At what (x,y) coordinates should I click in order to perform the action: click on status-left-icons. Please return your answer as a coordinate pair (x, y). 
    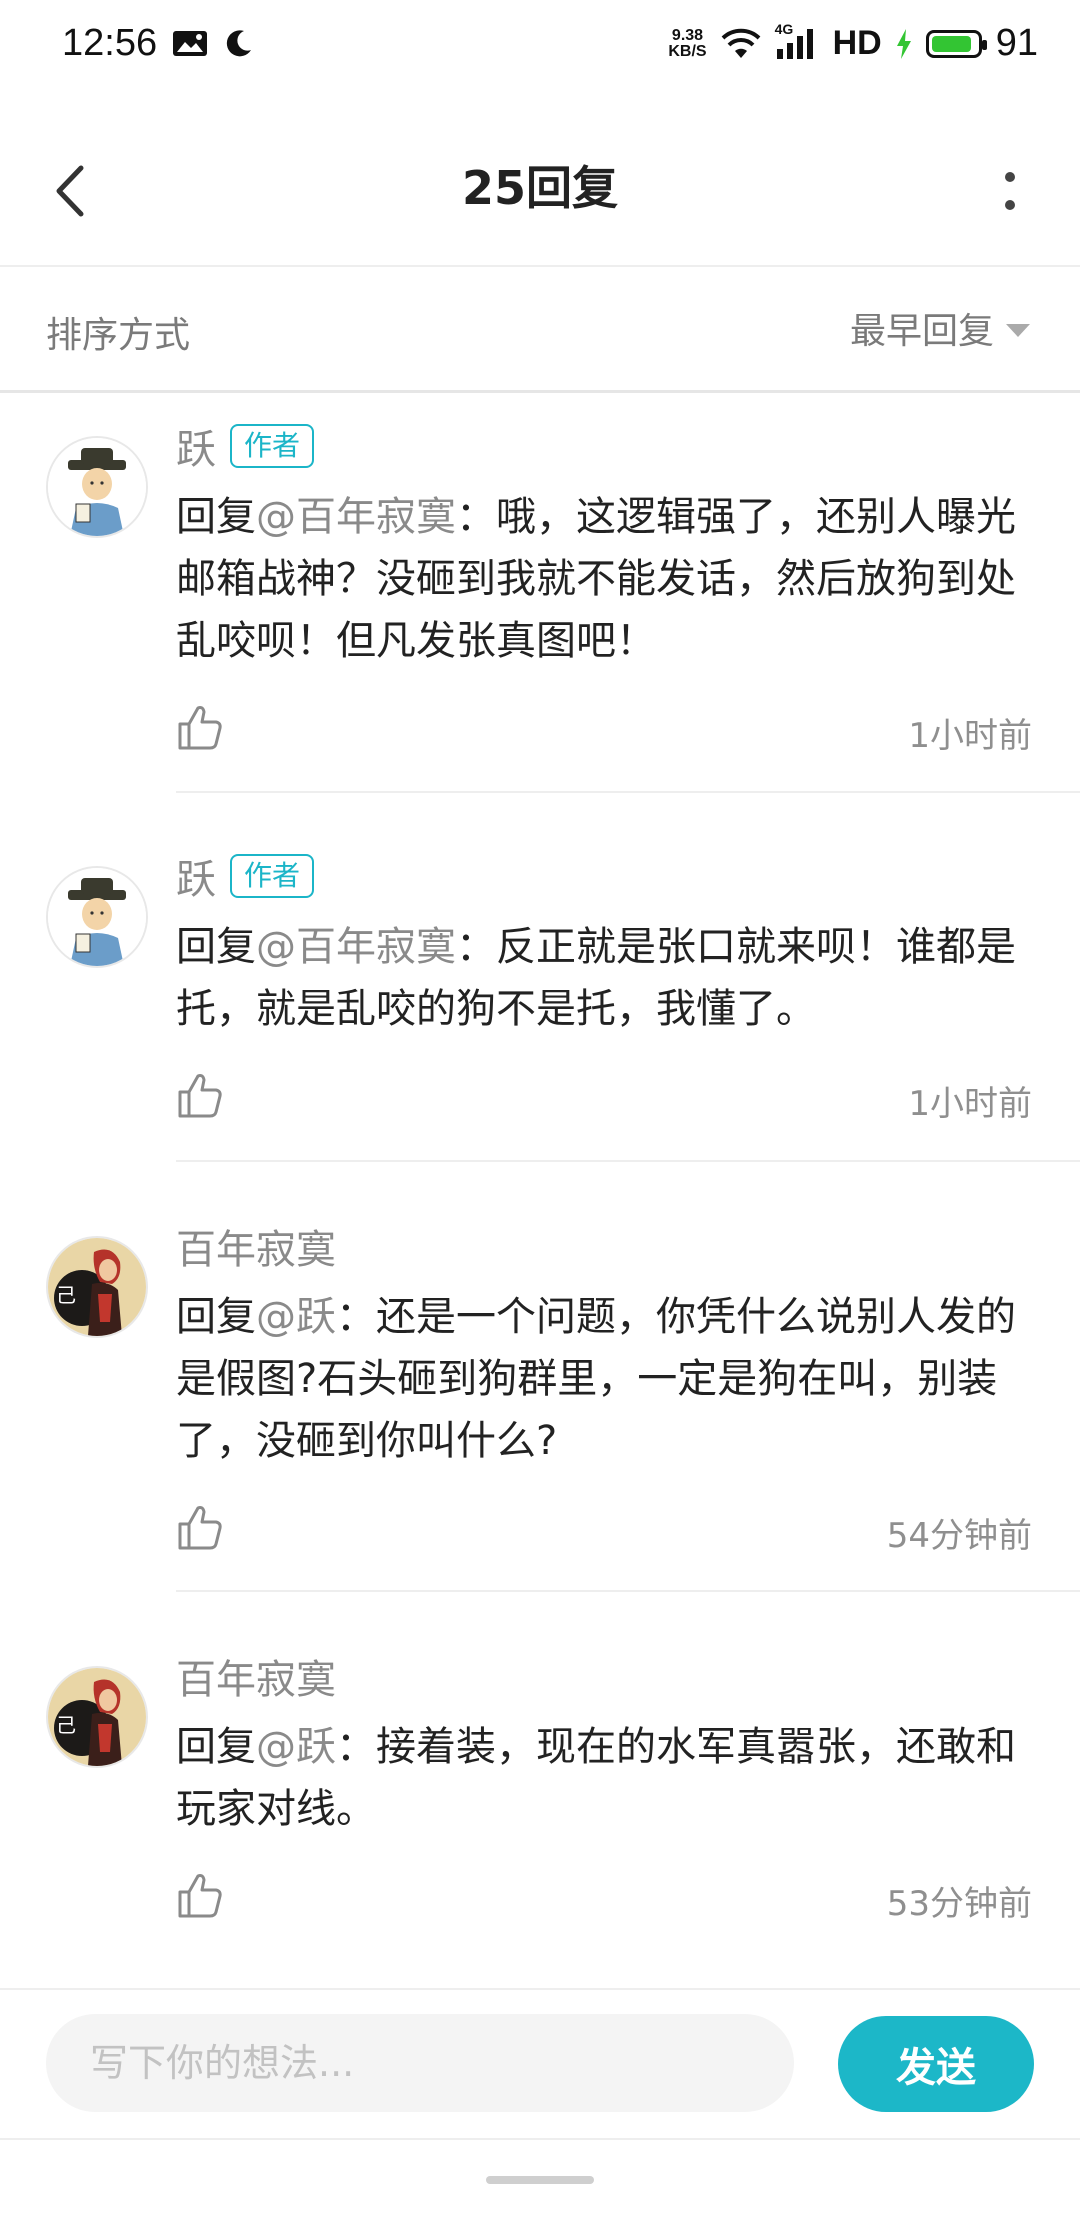
    Looking at the image, I should click on (213, 43).